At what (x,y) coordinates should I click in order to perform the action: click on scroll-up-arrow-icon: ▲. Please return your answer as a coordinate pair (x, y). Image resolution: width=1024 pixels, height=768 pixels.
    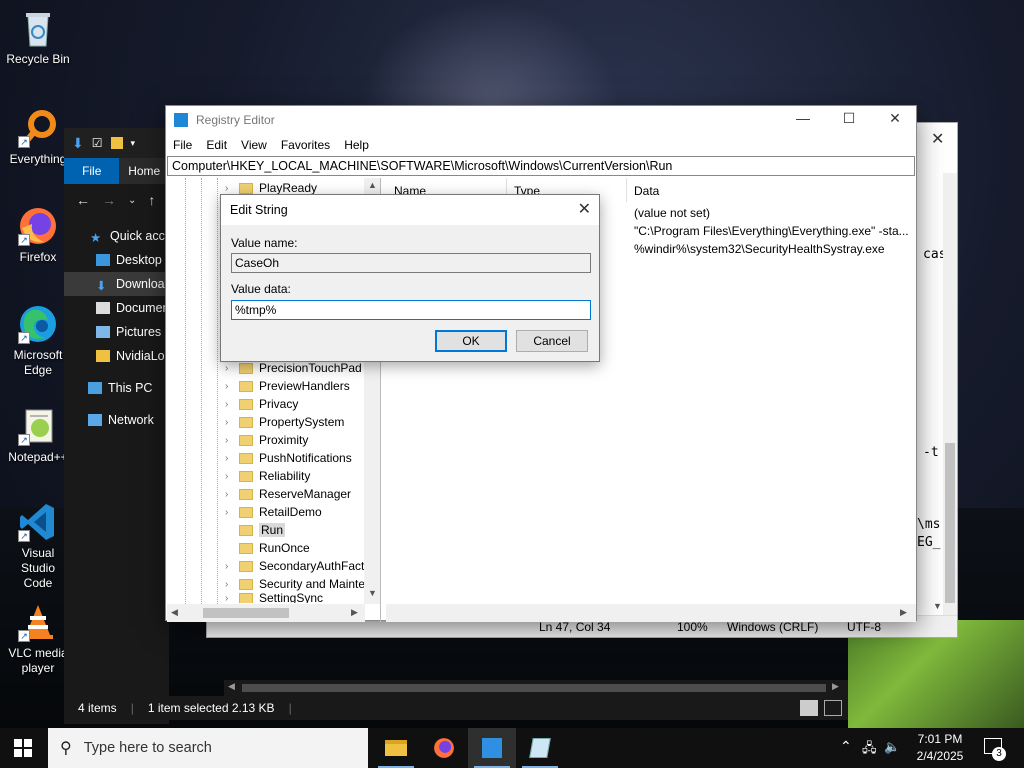
    Looking at the image, I should click on (372, 185).